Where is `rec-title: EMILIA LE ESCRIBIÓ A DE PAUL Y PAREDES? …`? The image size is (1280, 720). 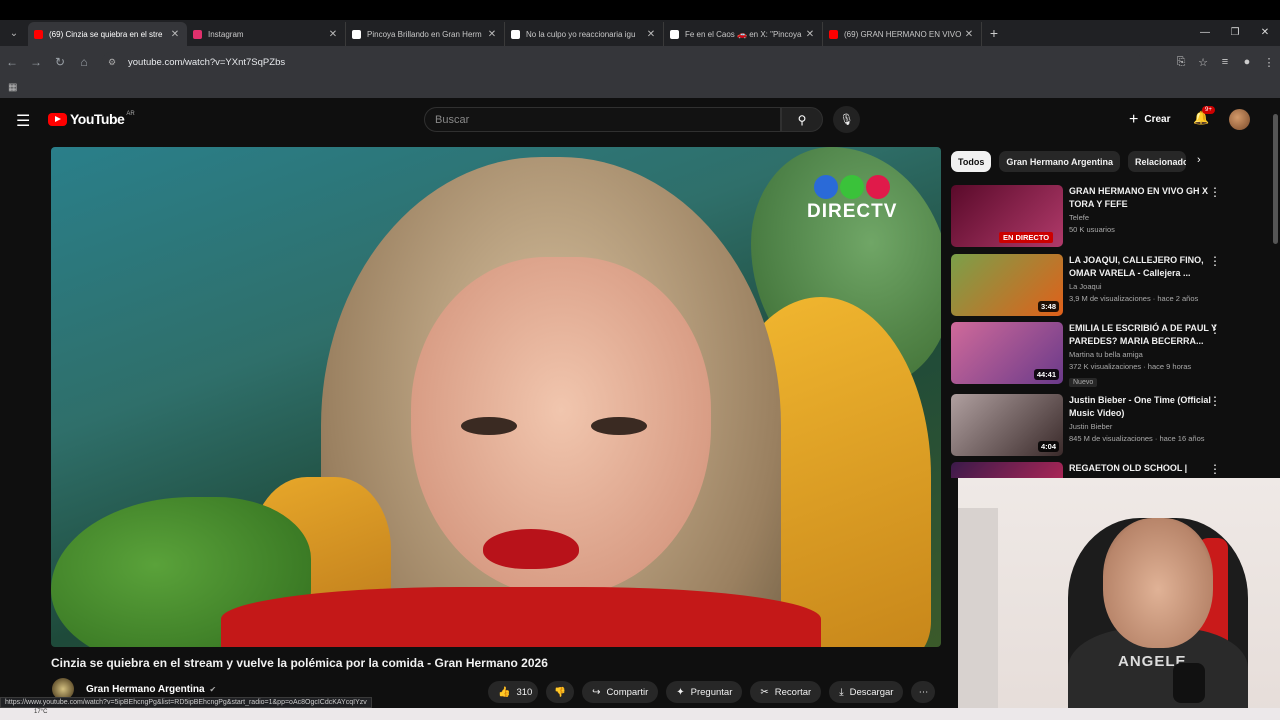 rec-title: EMILIA LE ESCRIBIÓ A DE PAUL Y PAREDES? … is located at coordinates (1144, 335).